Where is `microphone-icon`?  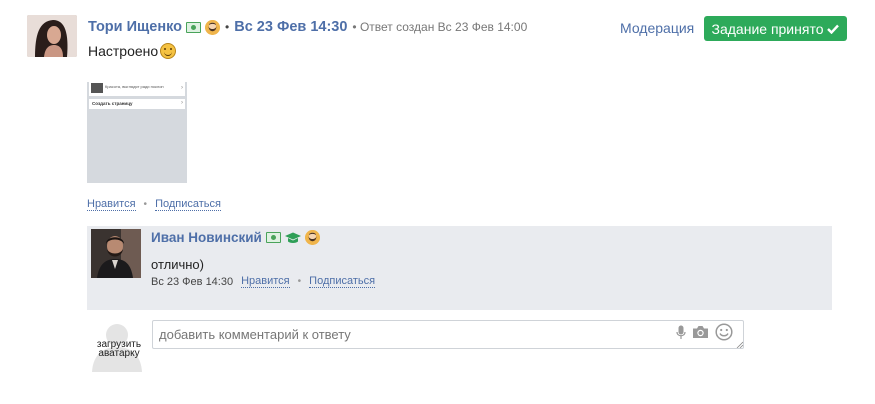 microphone-icon is located at coordinates (681, 335).